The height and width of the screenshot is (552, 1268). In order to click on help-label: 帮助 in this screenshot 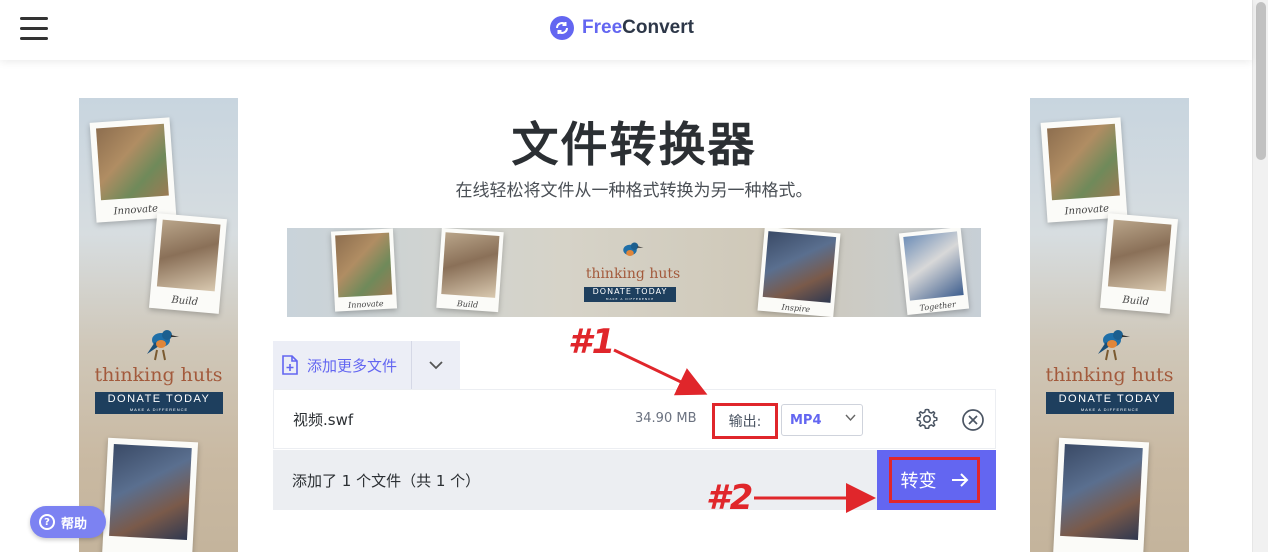, I will do `click(74, 524)`.